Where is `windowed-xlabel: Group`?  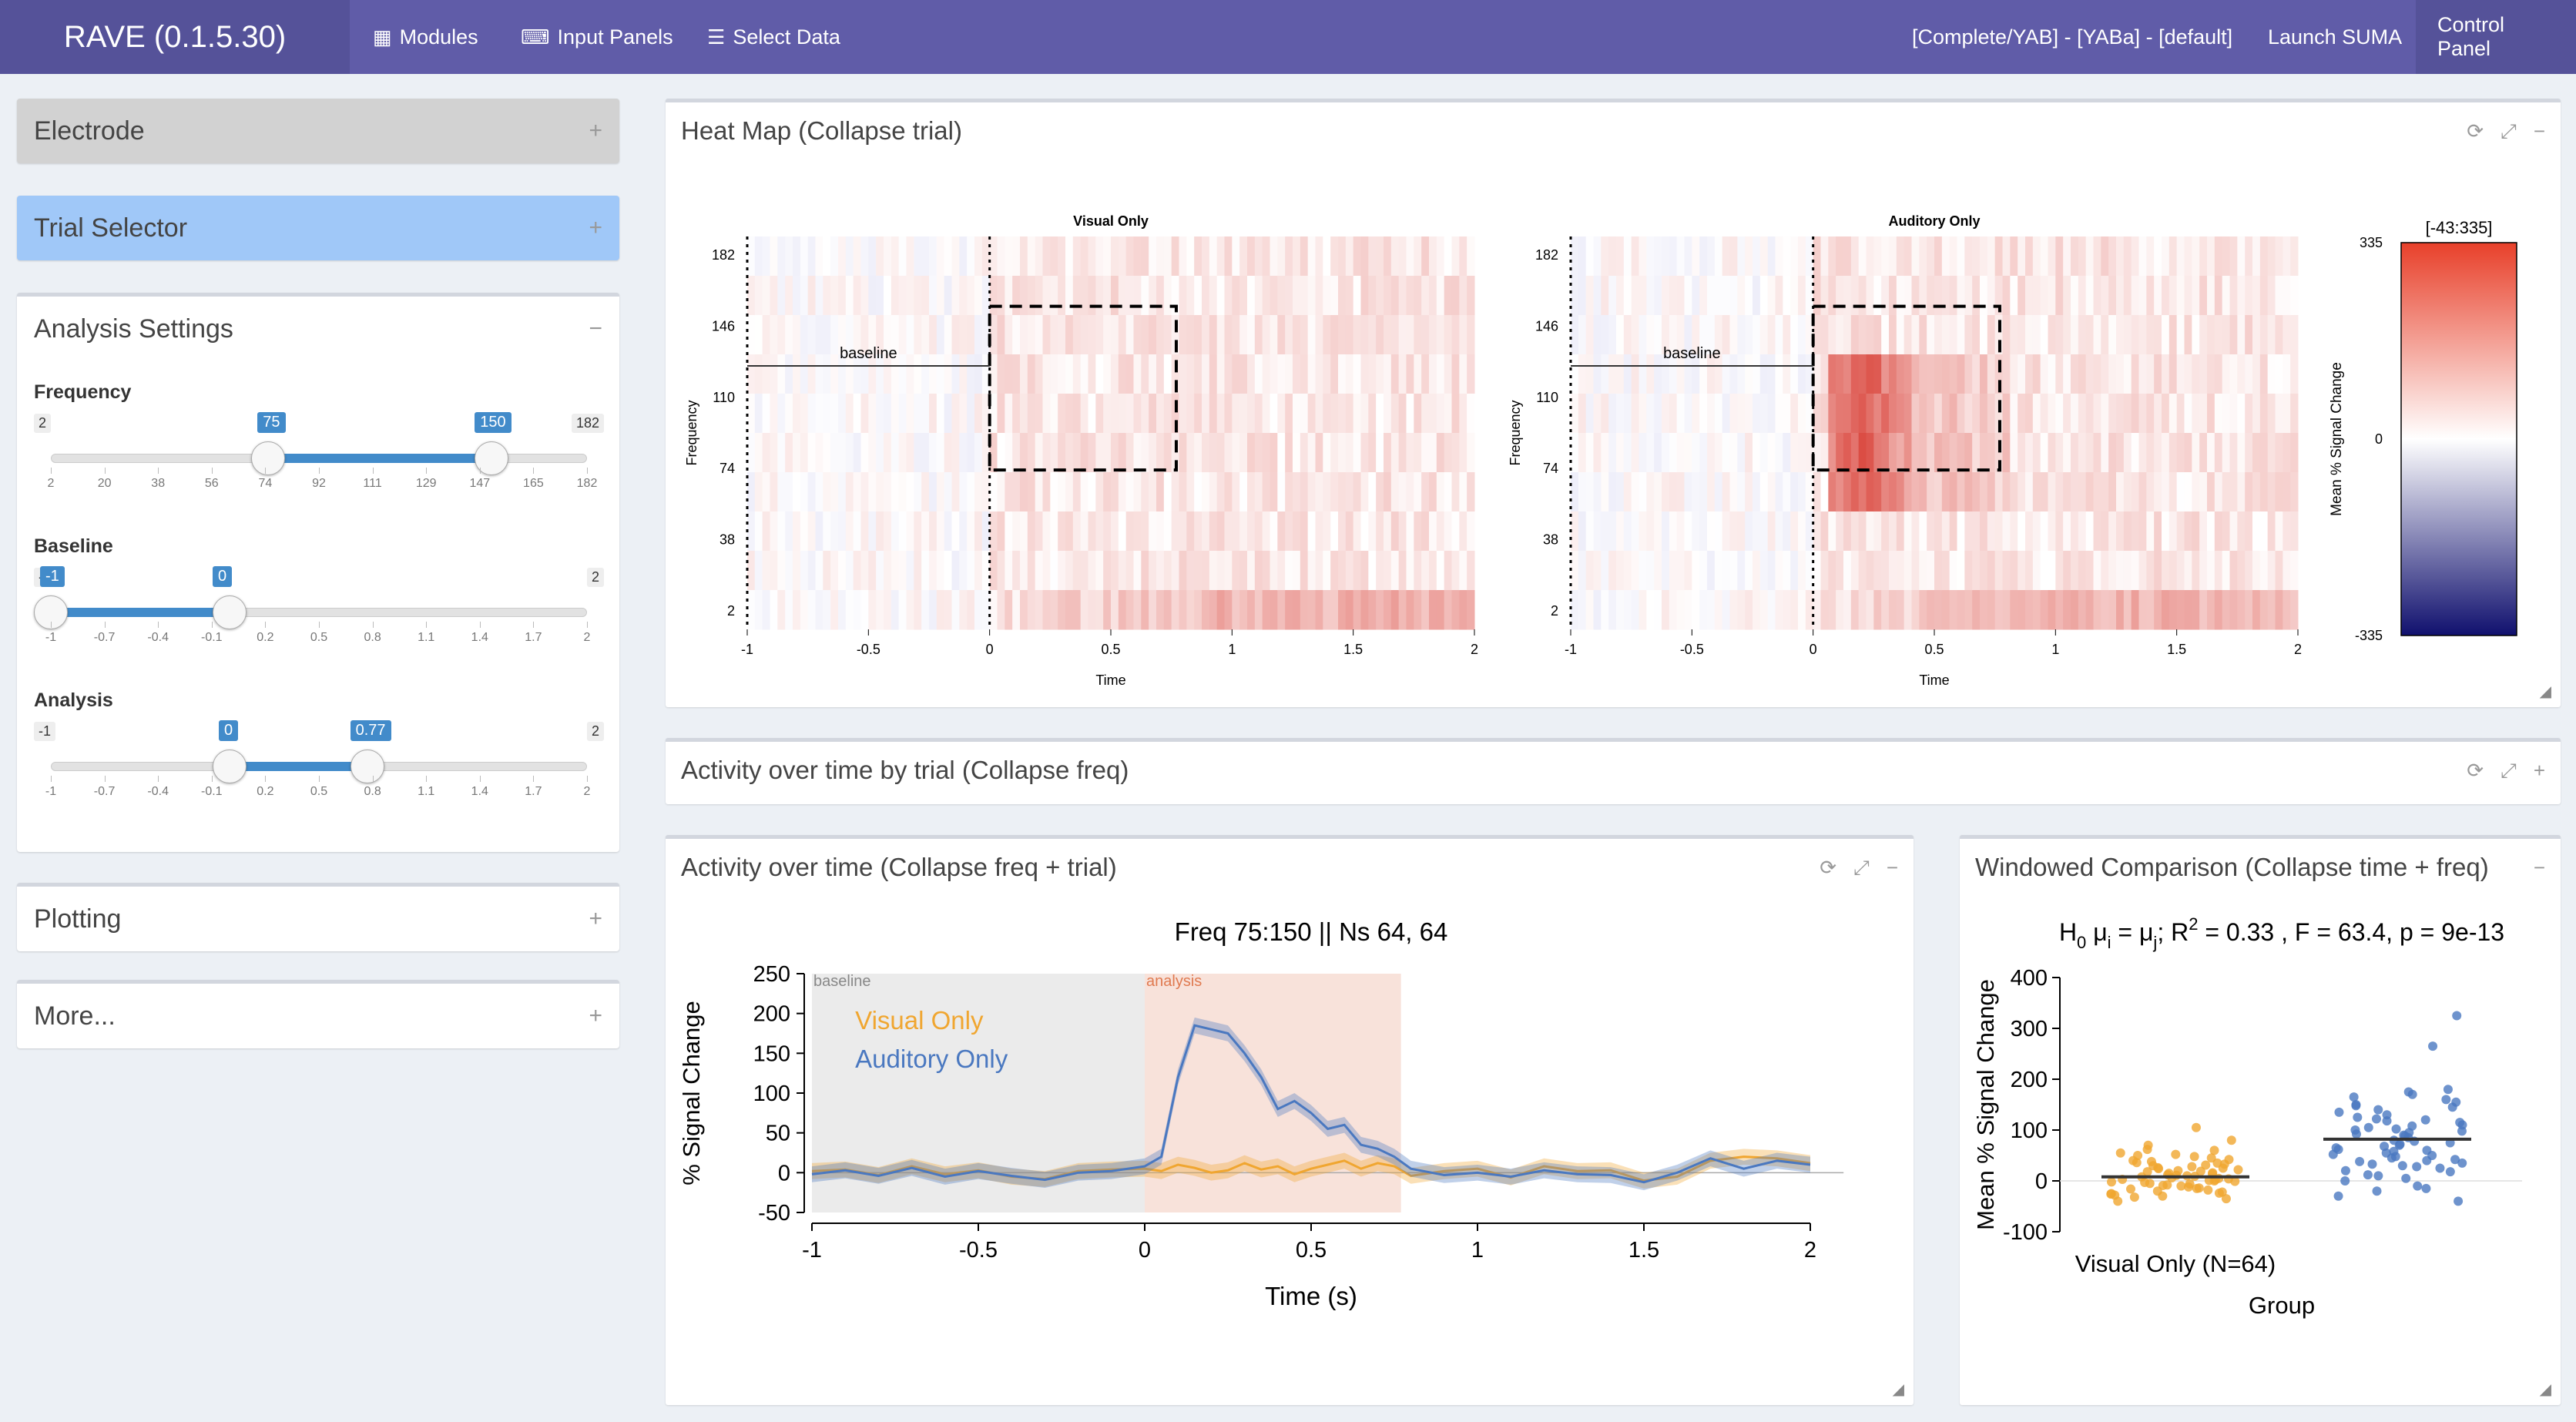 windowed-xlabel: Group is located at coordinates (2282, 1306).